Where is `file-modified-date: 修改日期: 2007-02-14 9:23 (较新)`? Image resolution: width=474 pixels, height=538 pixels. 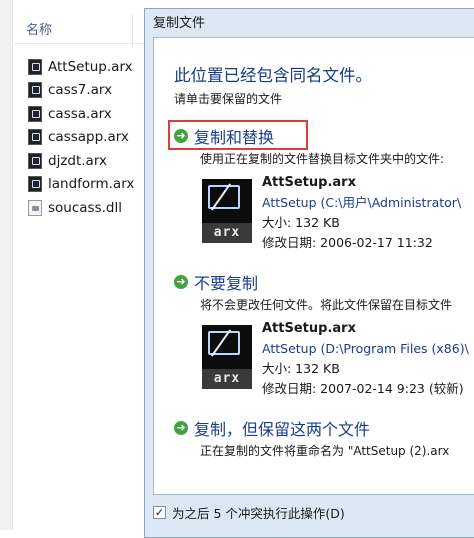 file-modified-date: 修改日期: 2007-02-14 9:23 (较新) is located at coordinates (363, 388).